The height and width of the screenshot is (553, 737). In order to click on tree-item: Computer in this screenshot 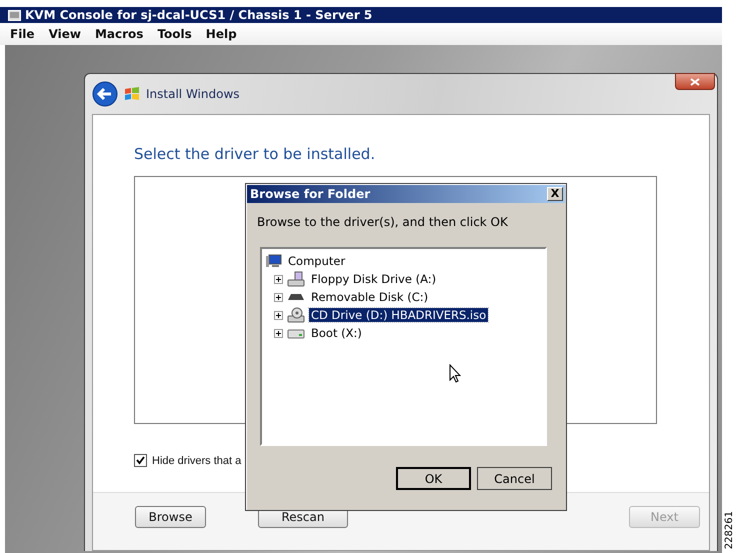, I will do `click(317, 261)`.